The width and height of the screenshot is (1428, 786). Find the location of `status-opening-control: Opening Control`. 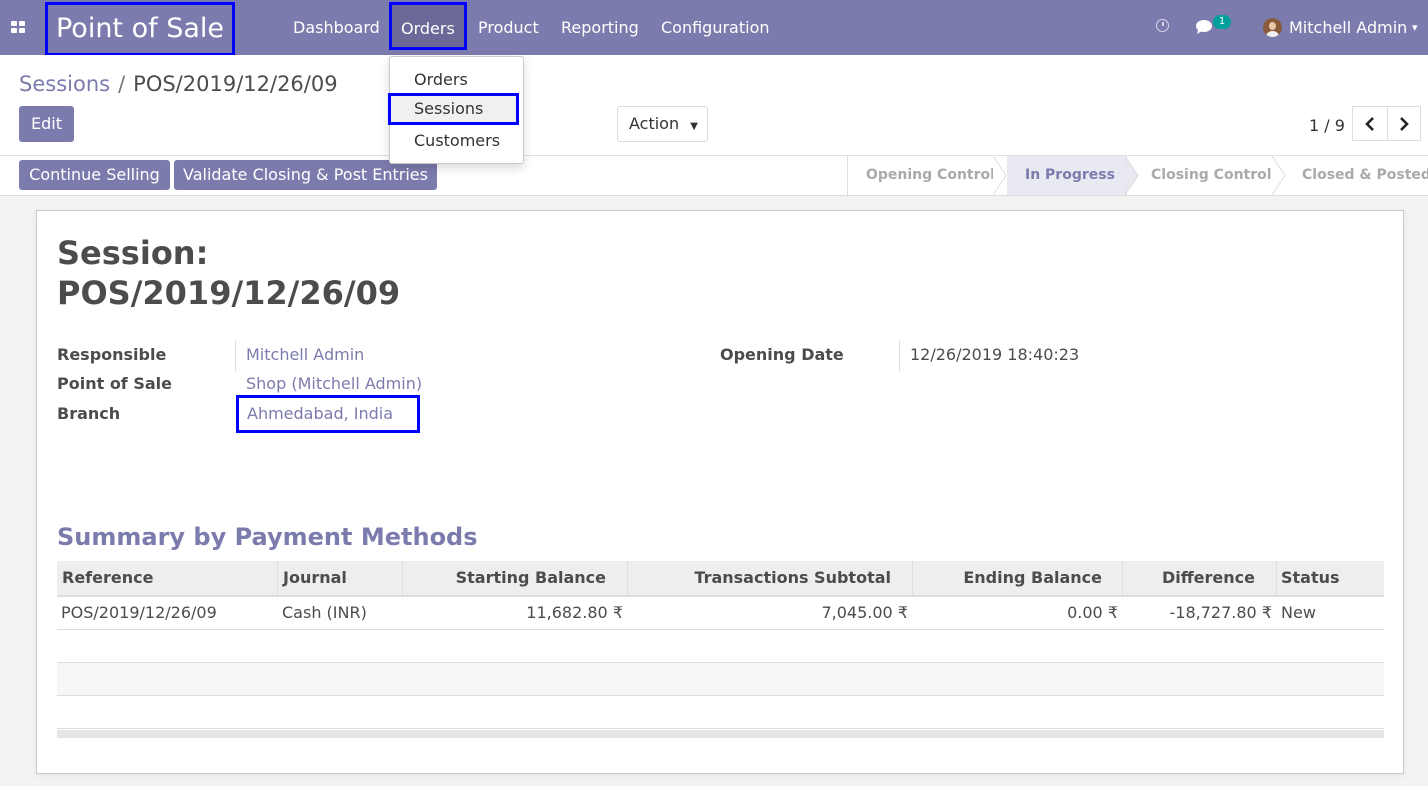

status-opening-control: Opening Control is located at coordinates (930, 175).